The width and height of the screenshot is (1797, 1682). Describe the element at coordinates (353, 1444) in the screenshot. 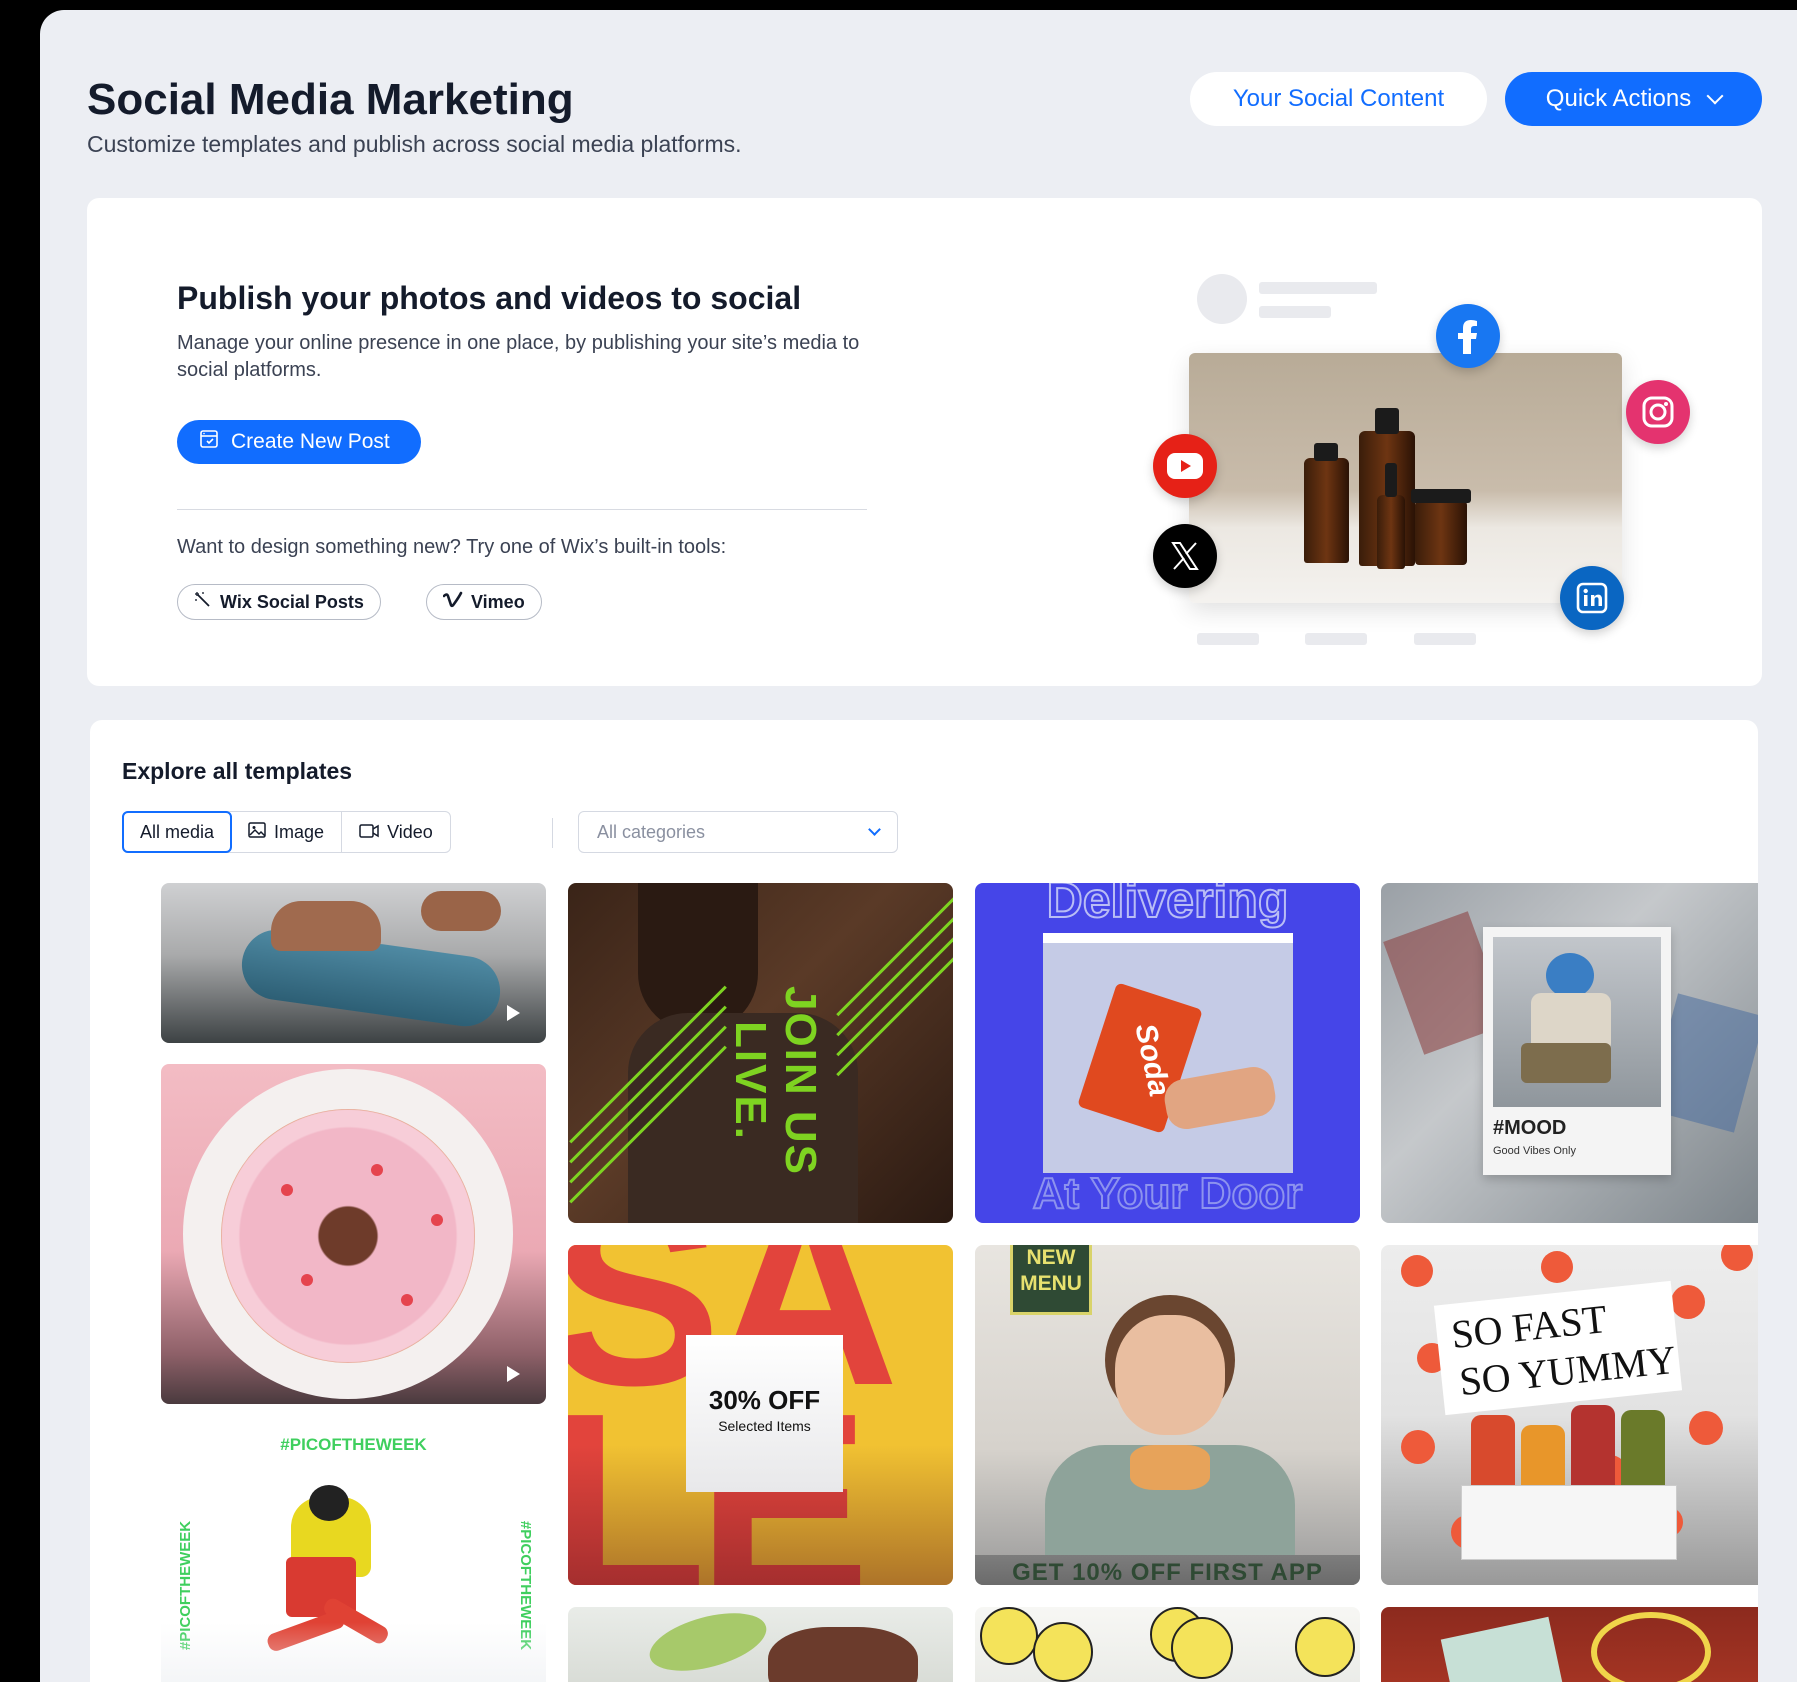

I see `pic-of-week-label: #PICOFTHEWEEK` at that location.